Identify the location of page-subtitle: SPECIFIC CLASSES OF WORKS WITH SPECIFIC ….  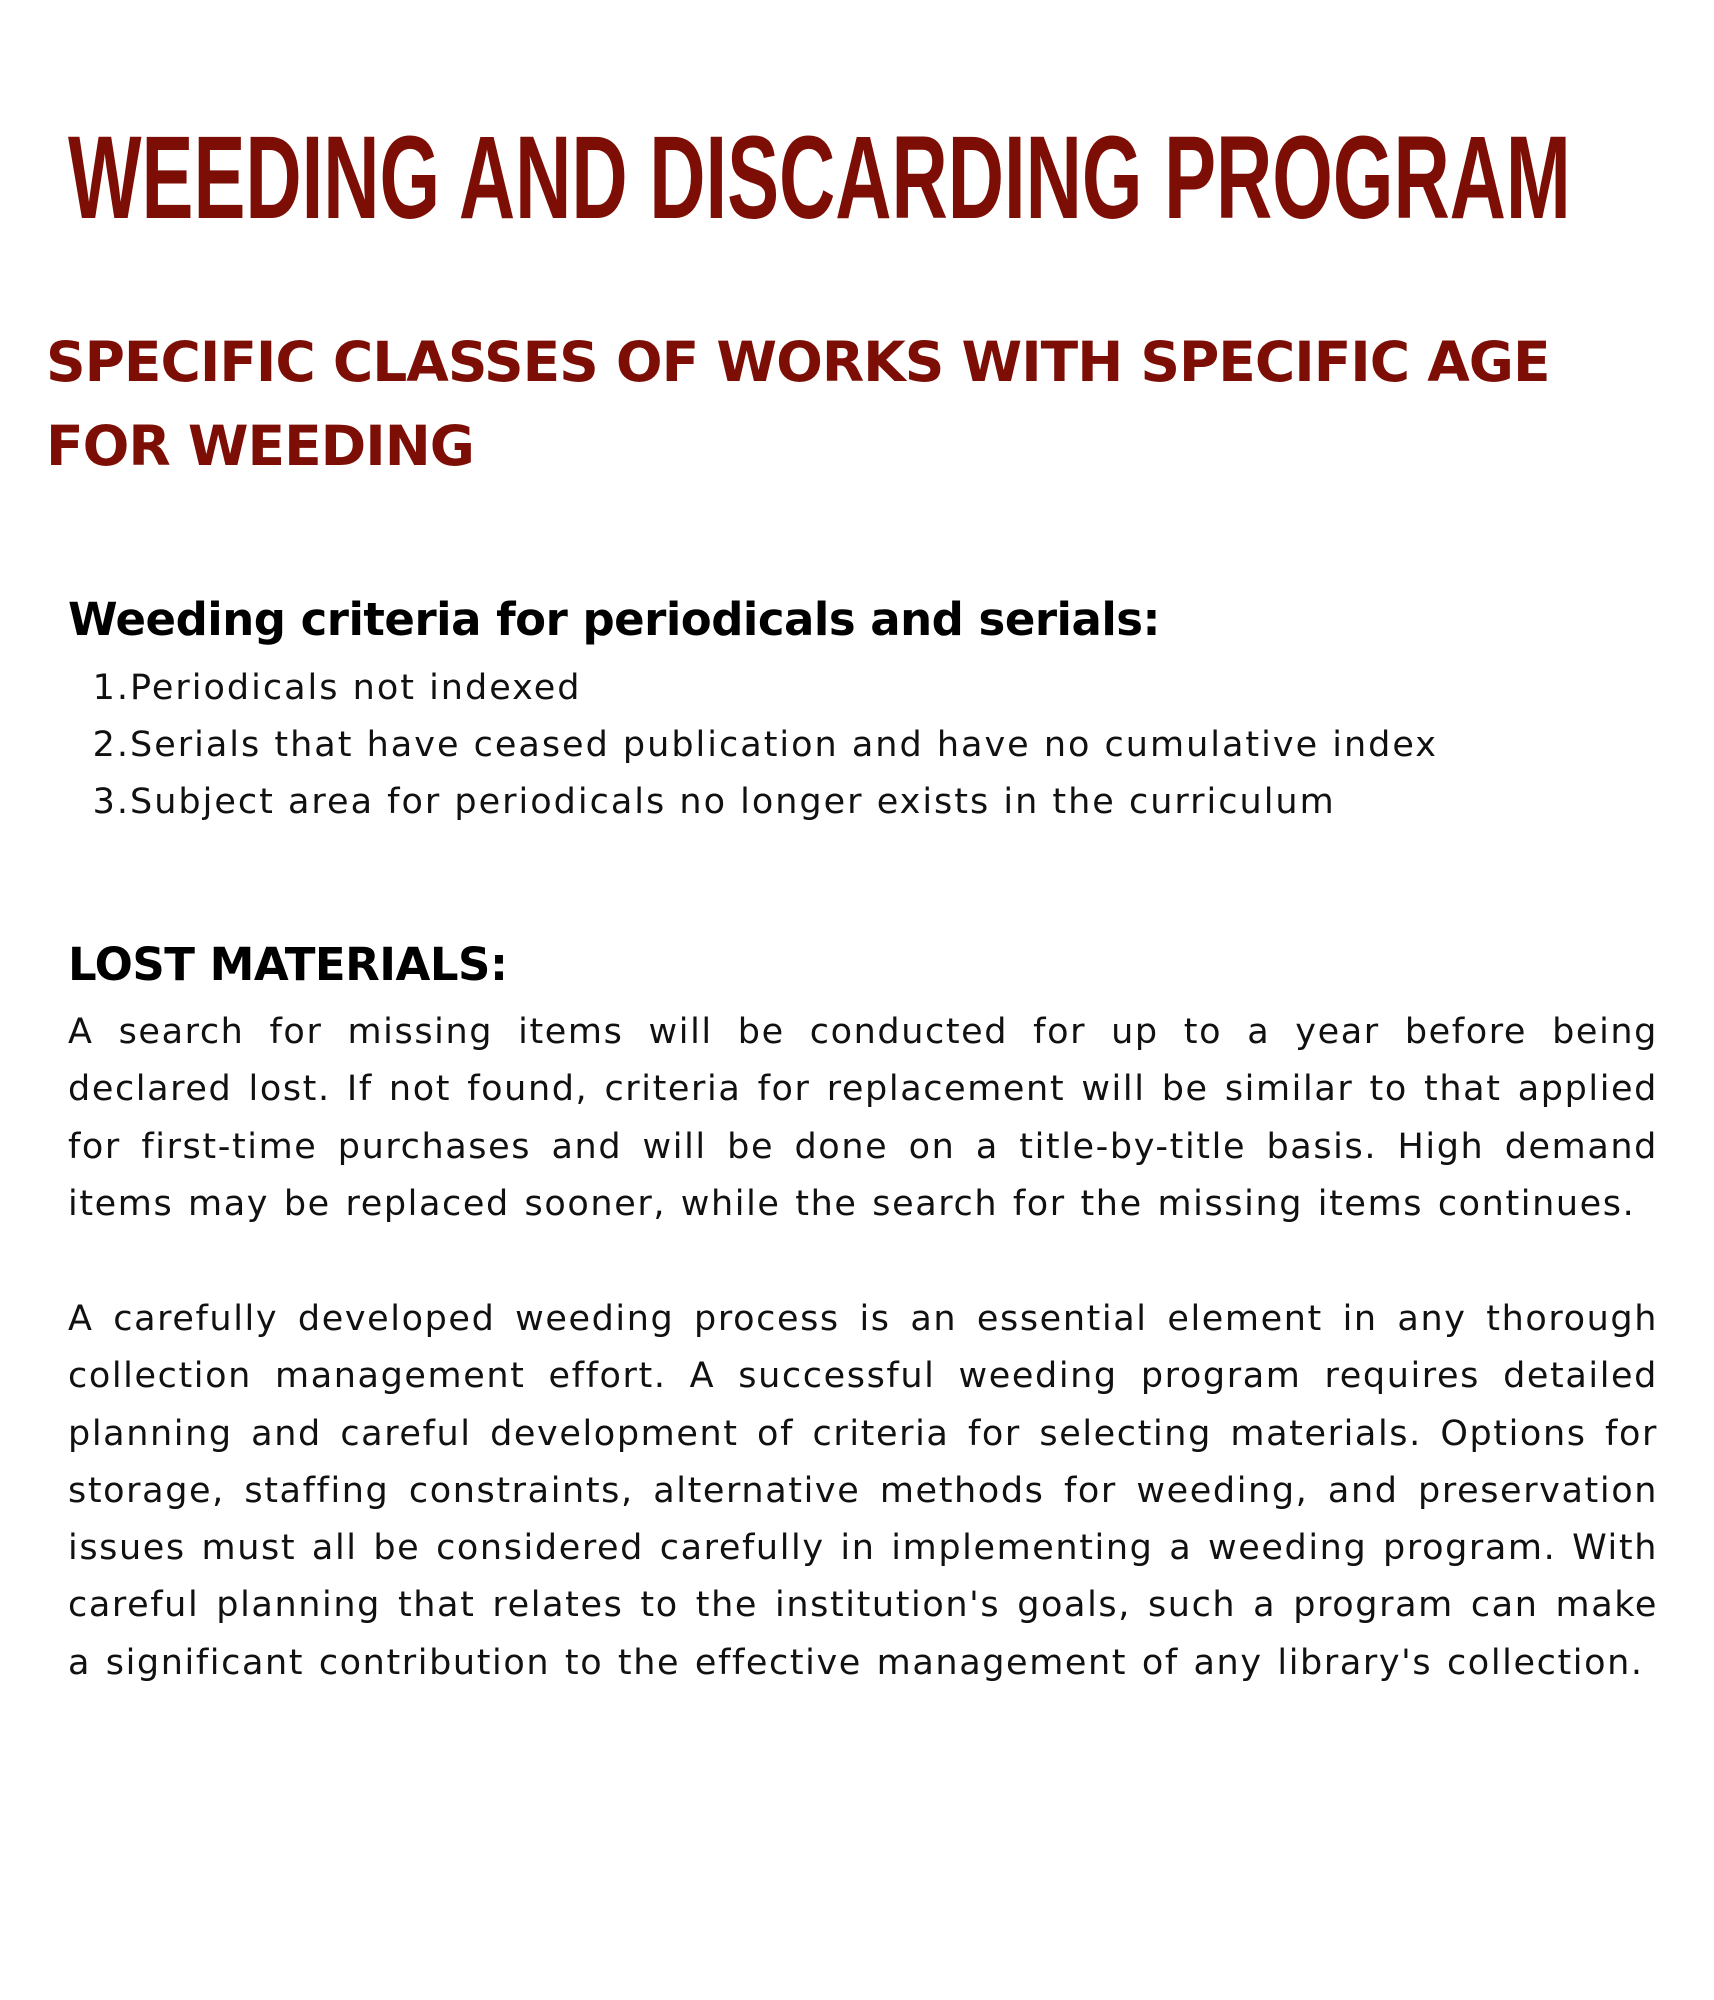
(798, 404).